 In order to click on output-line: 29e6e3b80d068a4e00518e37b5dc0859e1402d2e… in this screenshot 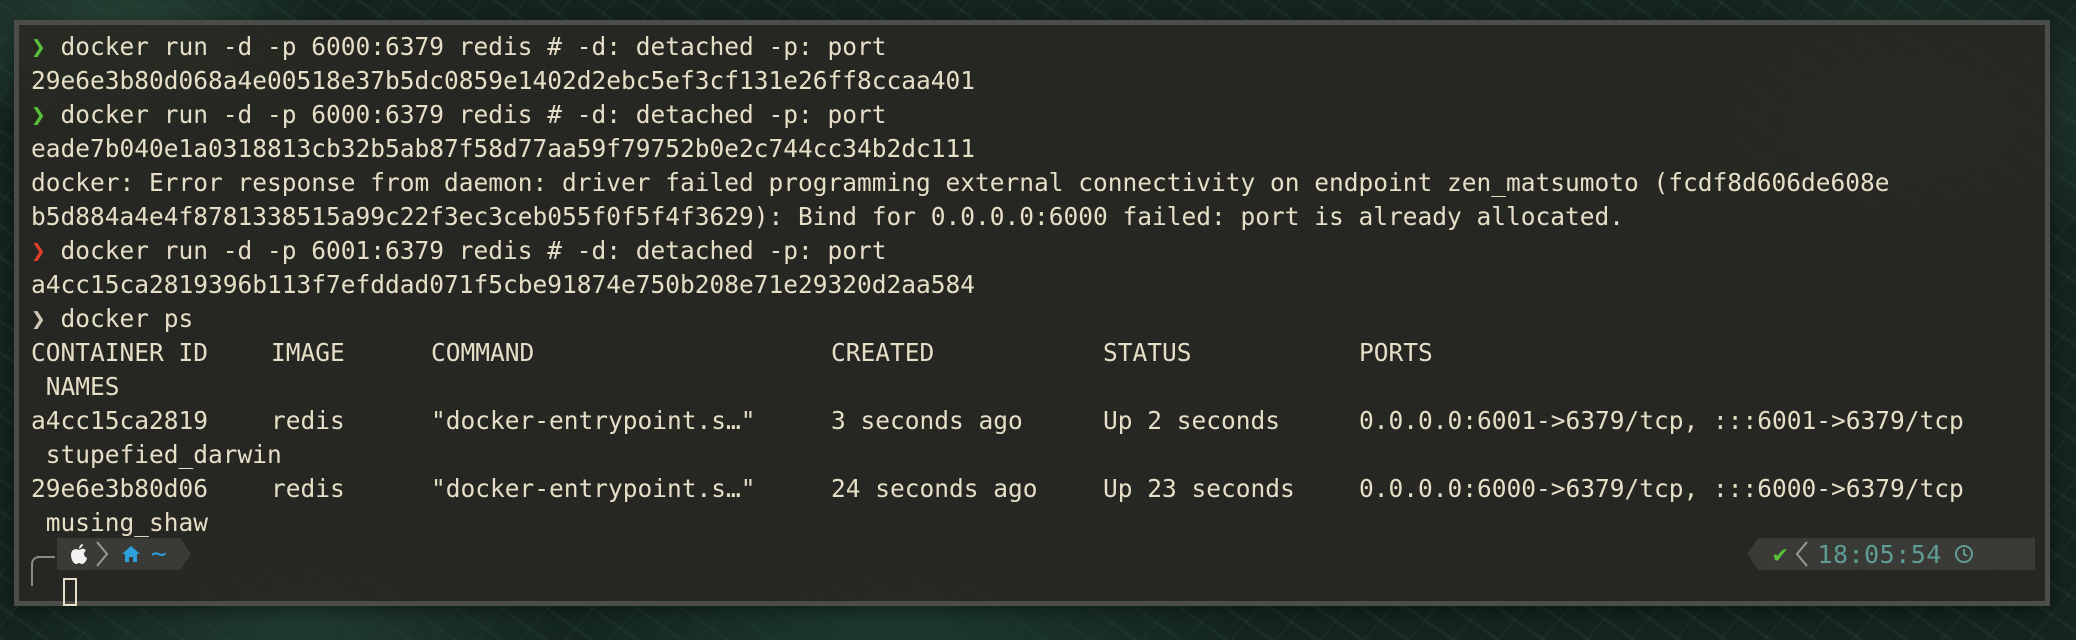, I will do `click(503, 80)`.